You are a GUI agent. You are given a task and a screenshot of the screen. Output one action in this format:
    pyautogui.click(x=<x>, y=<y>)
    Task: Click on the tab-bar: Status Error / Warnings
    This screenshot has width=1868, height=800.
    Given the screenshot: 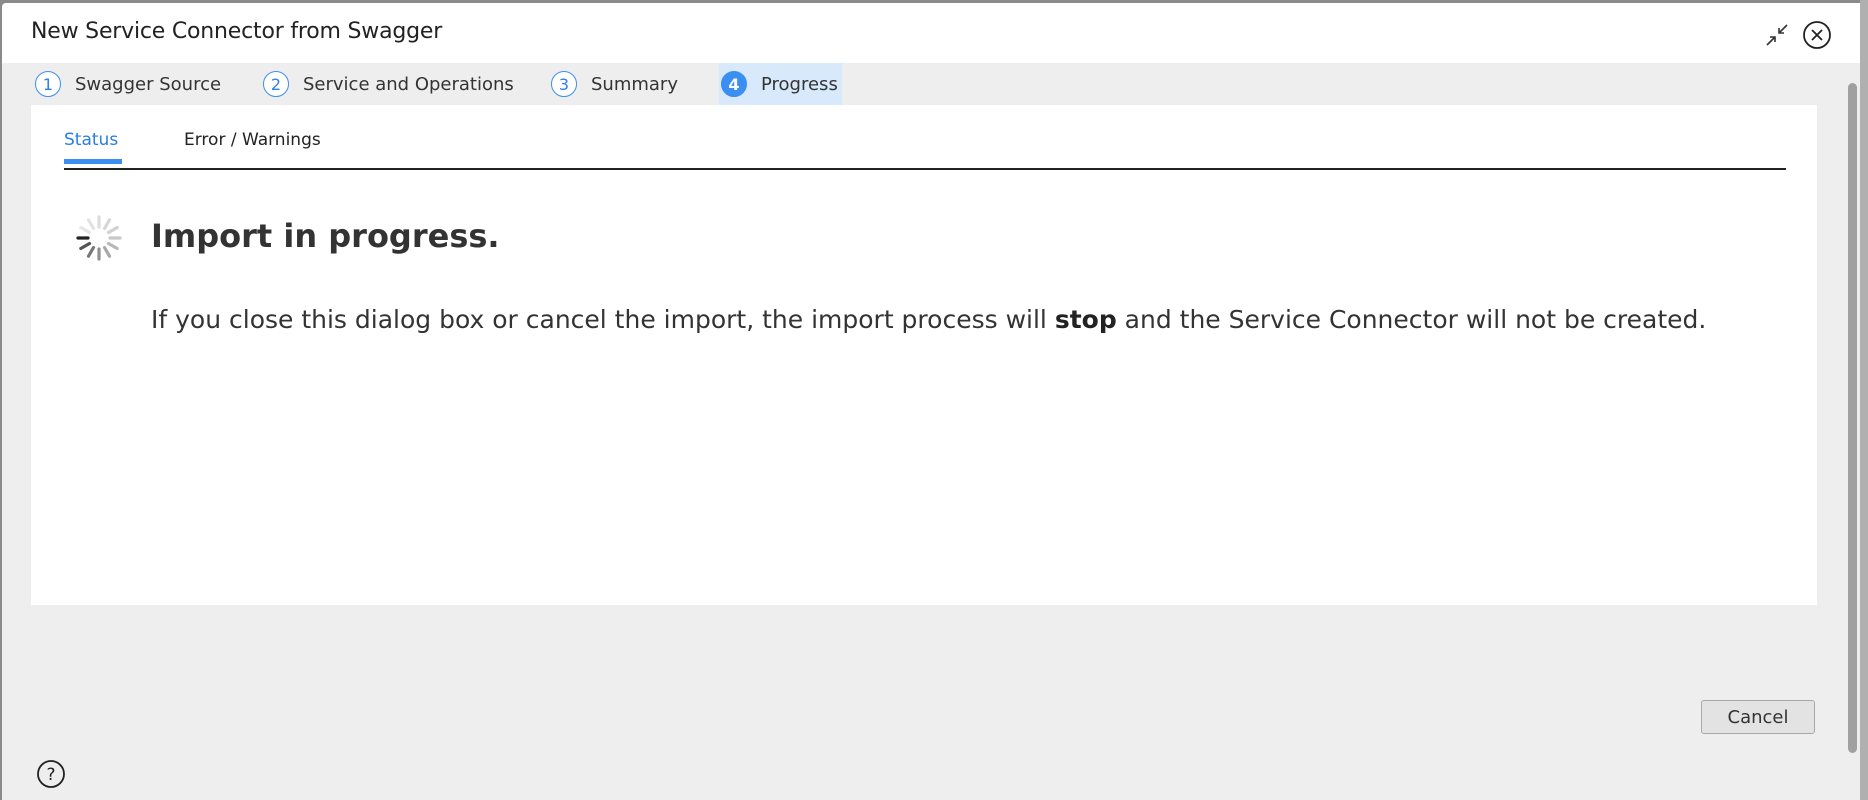 What is the action you would take?
    pyautogui.click(x=925, y=137)
    